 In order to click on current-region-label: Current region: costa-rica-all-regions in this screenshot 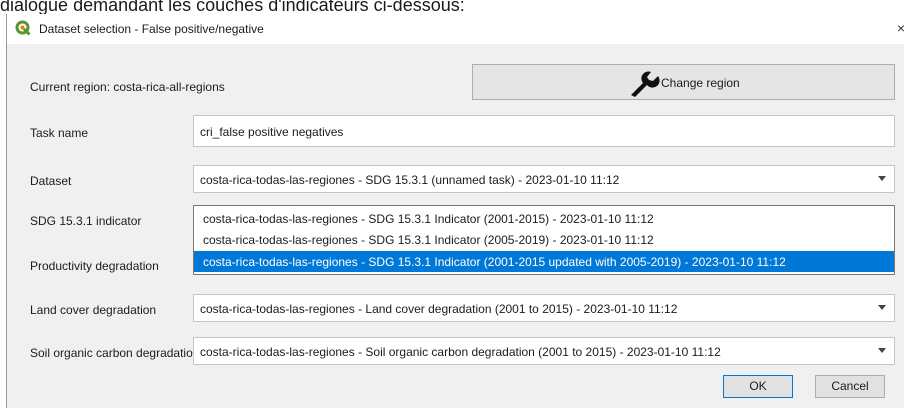, I will do `click(127, 87)`.